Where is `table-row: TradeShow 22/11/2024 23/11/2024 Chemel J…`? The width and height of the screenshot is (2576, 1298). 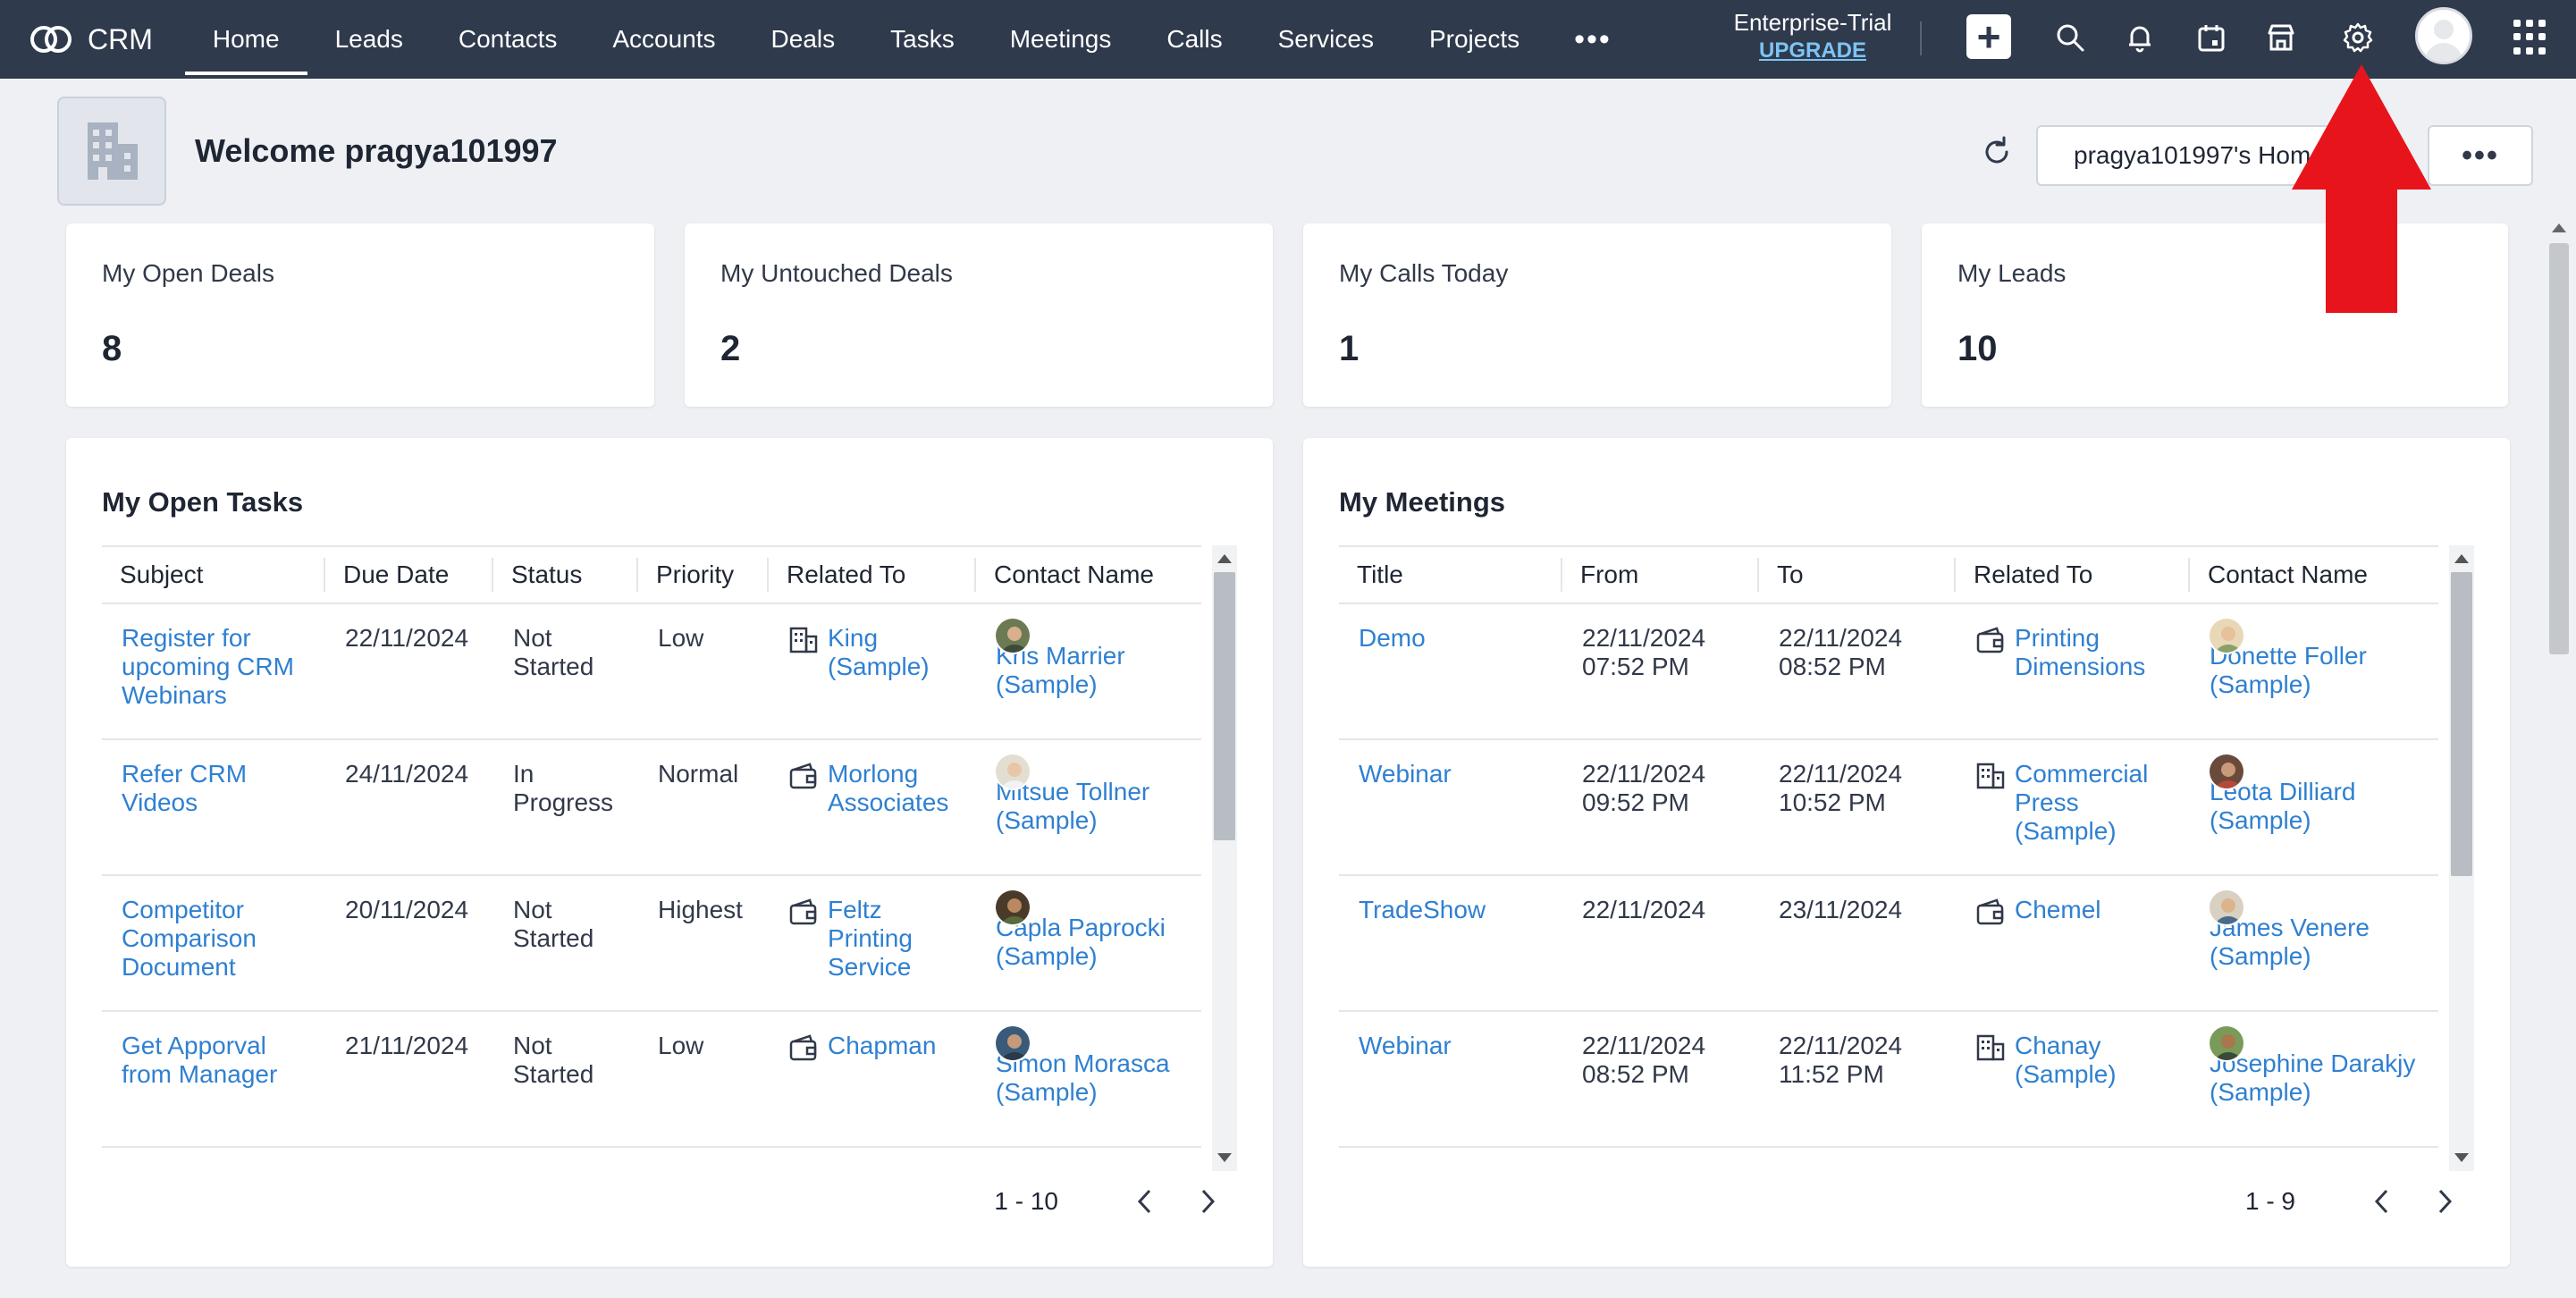 table-row: TradeShow 22/11/2024 23/11/2024 Chemel J… is located at coordinates (1889, 943).